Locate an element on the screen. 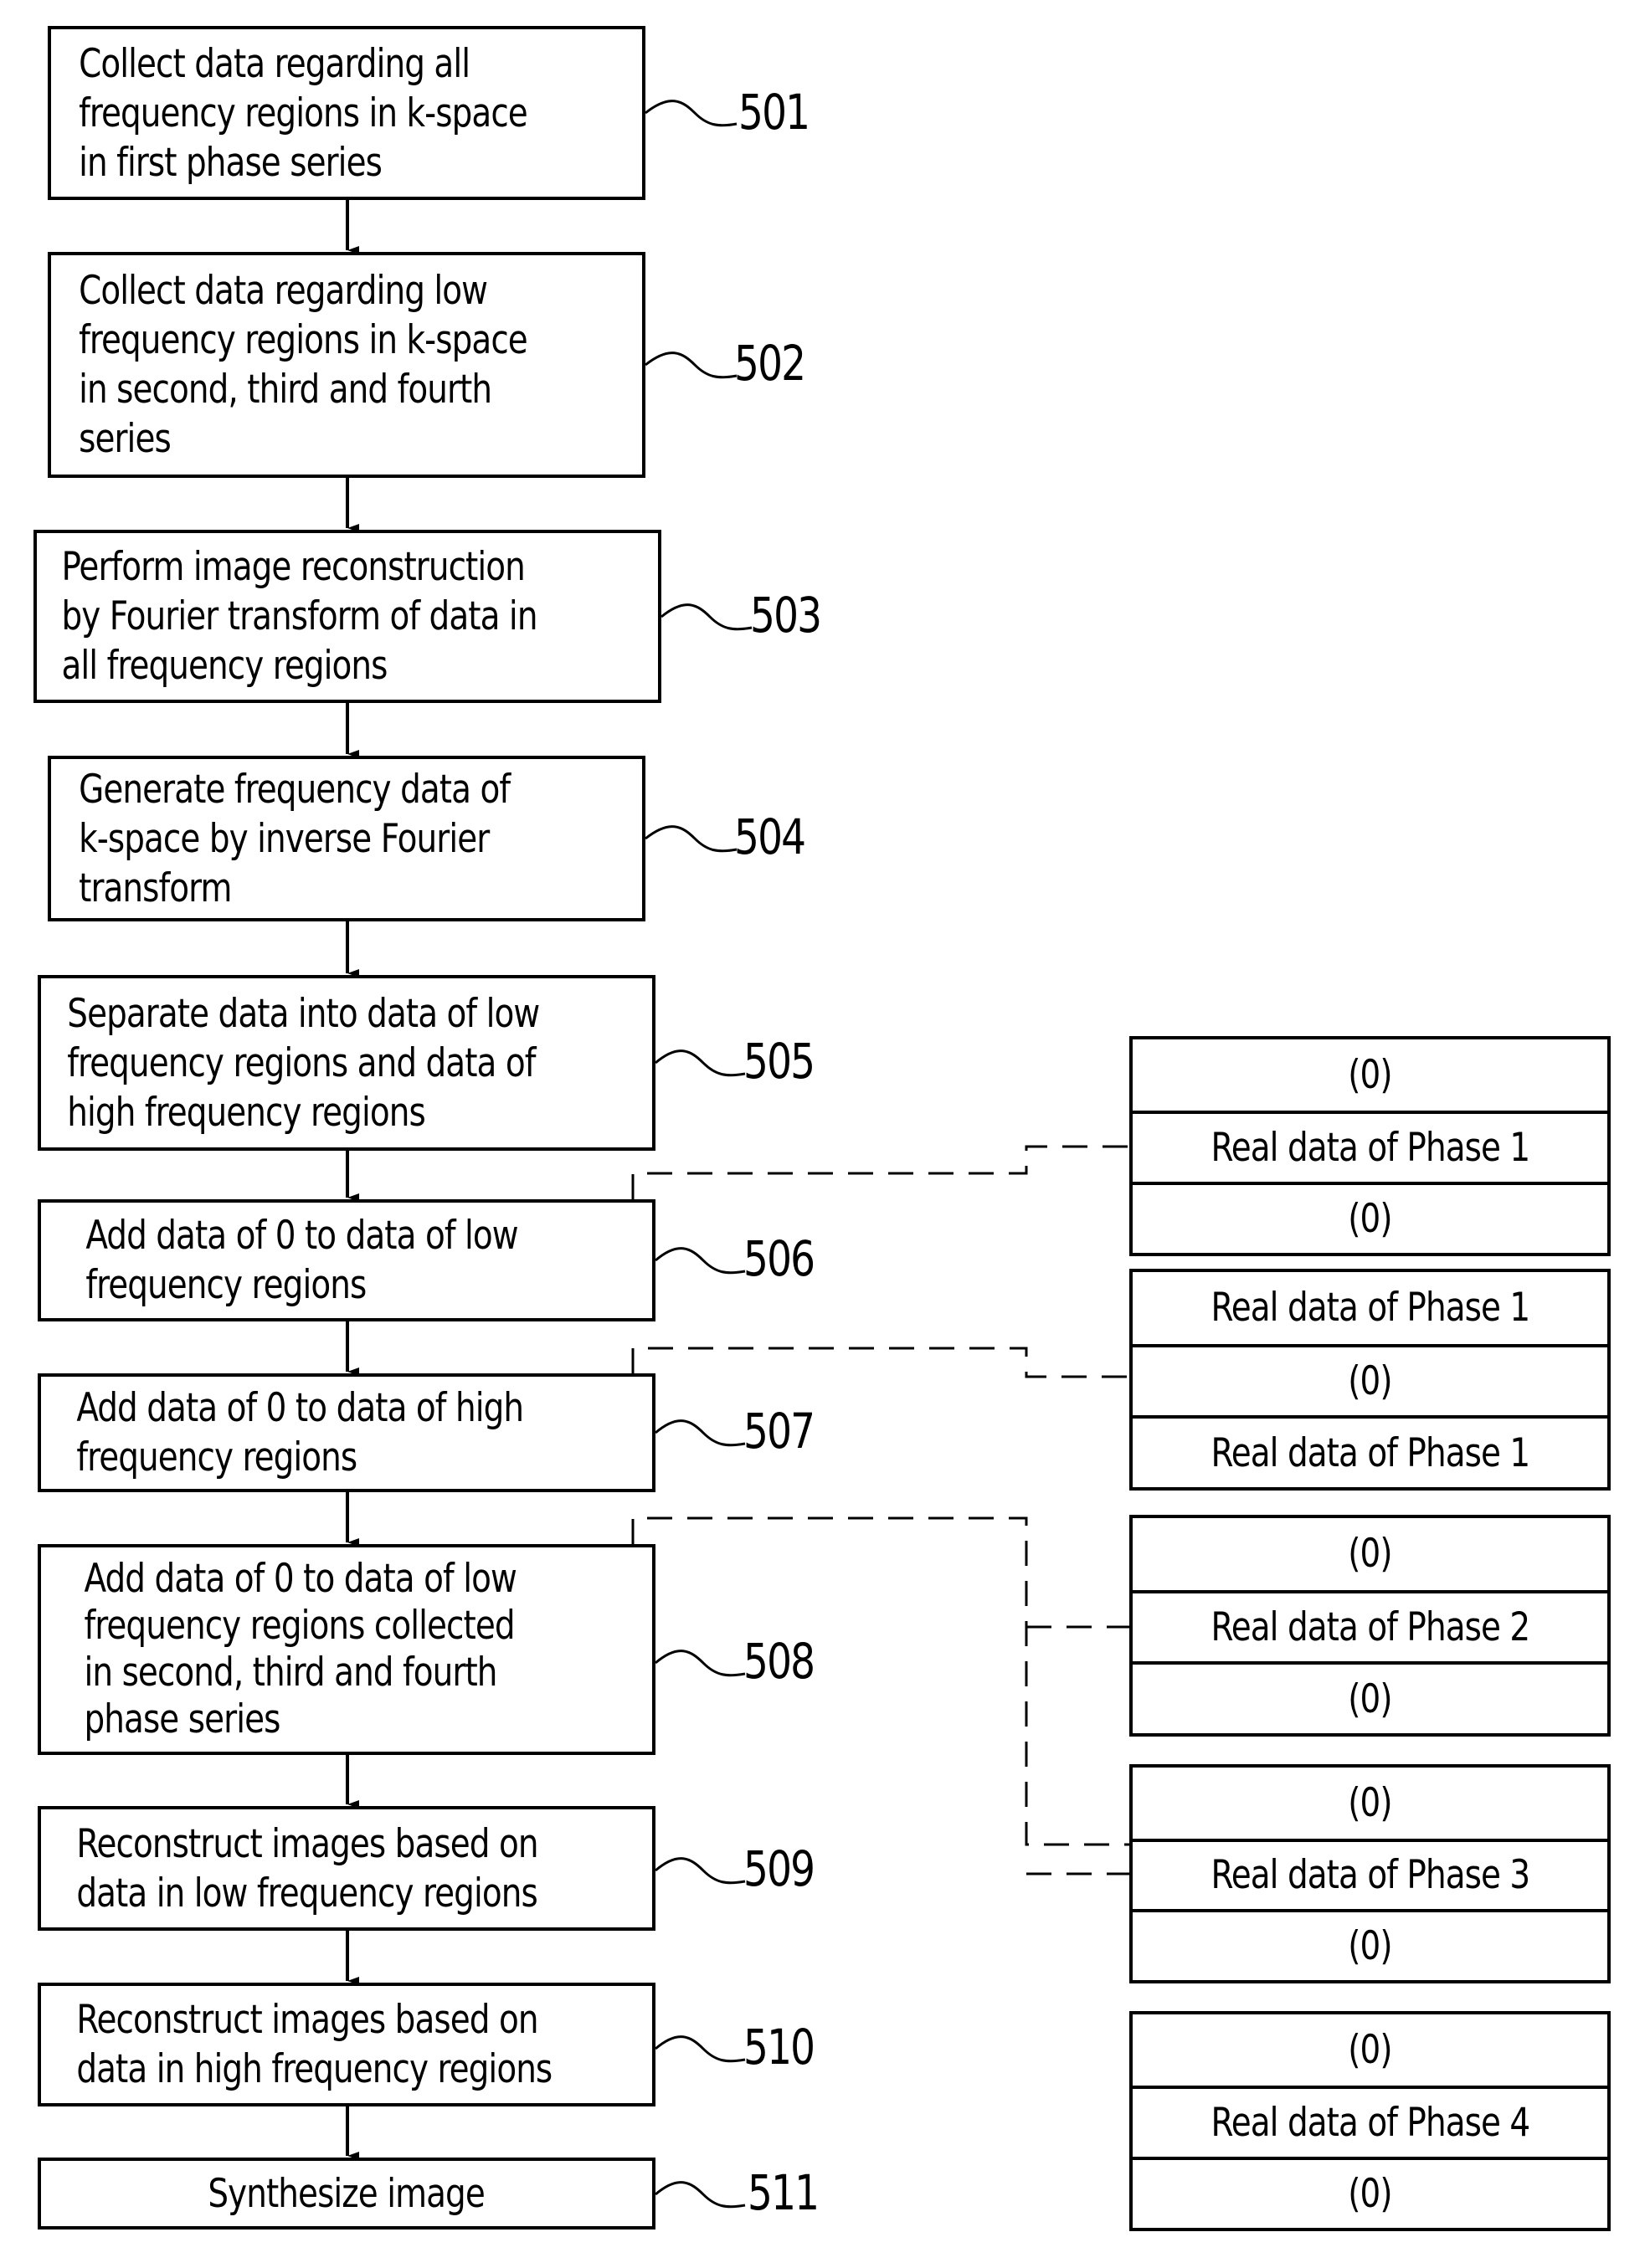  ref-510: 510 is located at coordinates (779, 2047).